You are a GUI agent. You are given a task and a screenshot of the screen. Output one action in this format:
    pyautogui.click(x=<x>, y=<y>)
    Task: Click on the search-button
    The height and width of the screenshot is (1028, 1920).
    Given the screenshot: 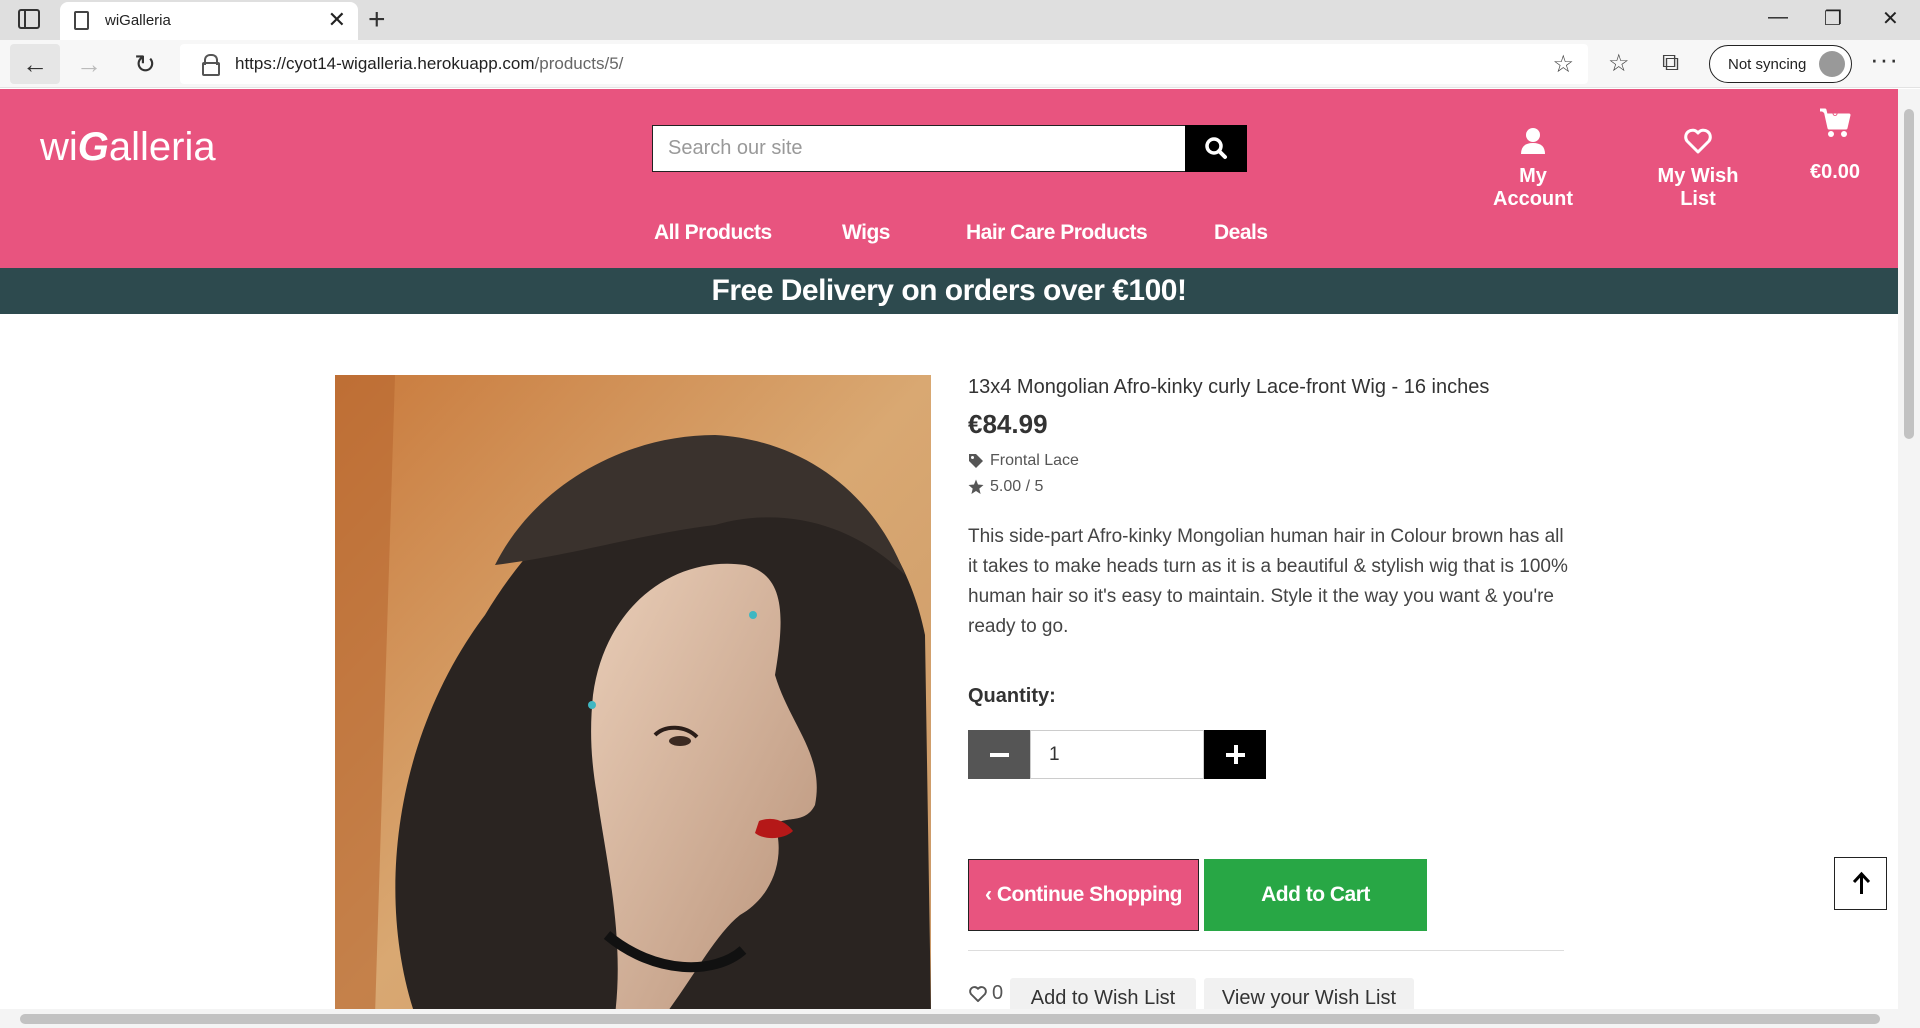 What is the action you would take?
    pyautogui.click(x=1216, y=148)
    